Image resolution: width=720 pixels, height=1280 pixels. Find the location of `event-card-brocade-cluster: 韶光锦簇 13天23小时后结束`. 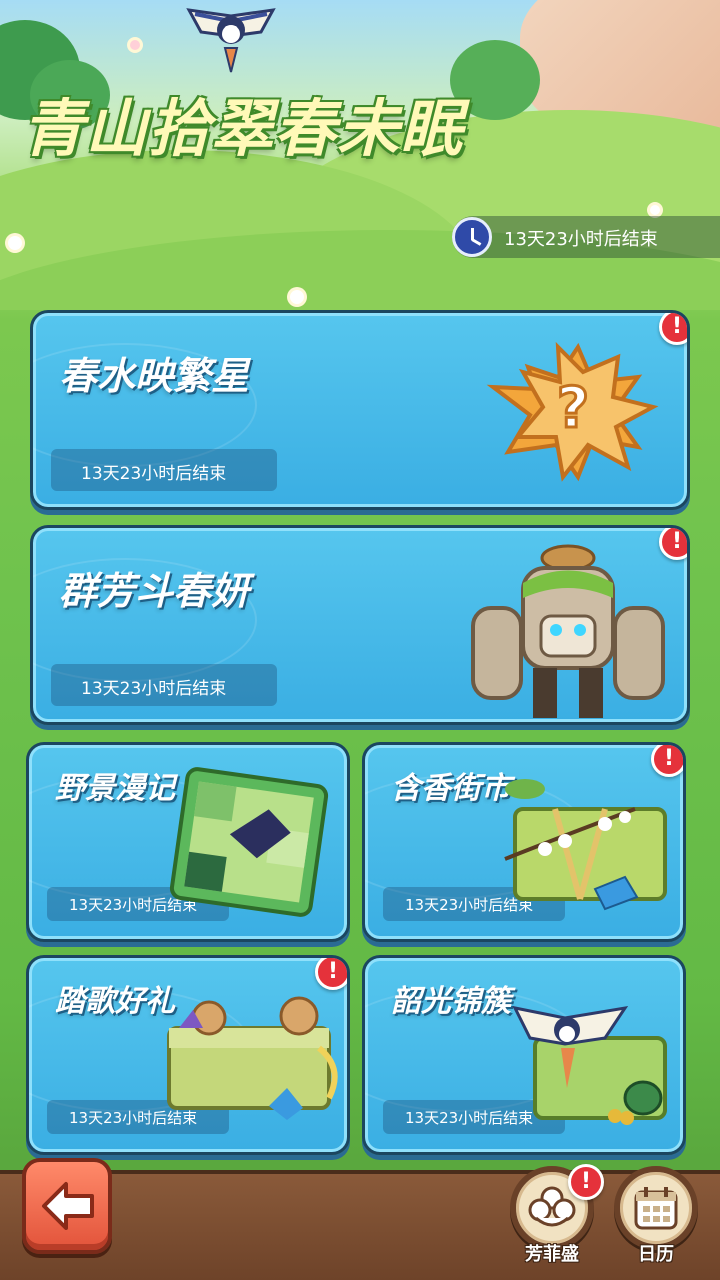

event-card-brocade-cluster: 韶光锦簇 13天23小时后结束 is located at coordinates (524, 1055).